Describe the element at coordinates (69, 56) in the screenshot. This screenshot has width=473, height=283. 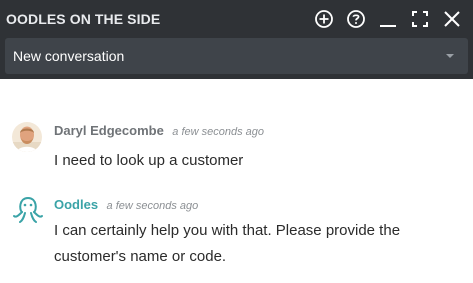
I see `conversation-select-value: New conversation` at that location.